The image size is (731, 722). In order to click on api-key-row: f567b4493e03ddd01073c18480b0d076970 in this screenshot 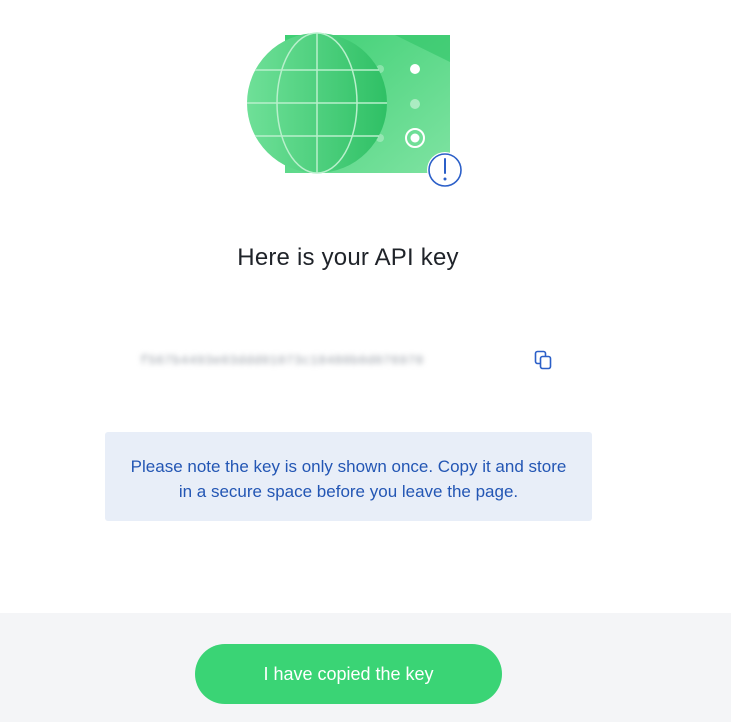, I will do `click(347, 360)`.